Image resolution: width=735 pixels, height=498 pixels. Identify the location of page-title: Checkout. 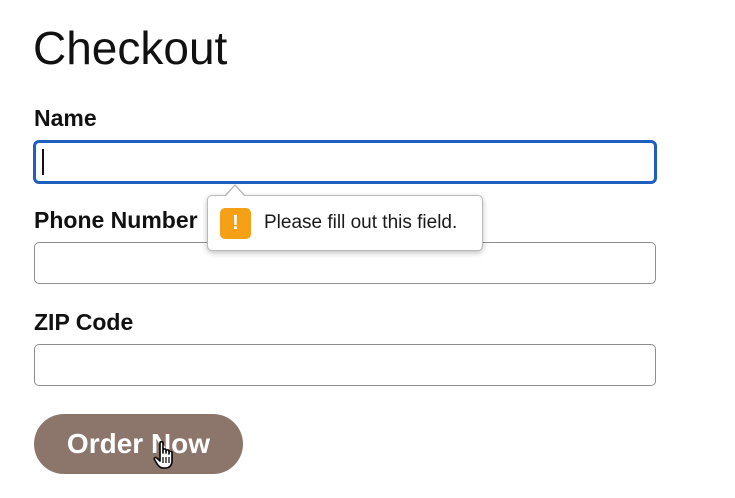
(130, 48).